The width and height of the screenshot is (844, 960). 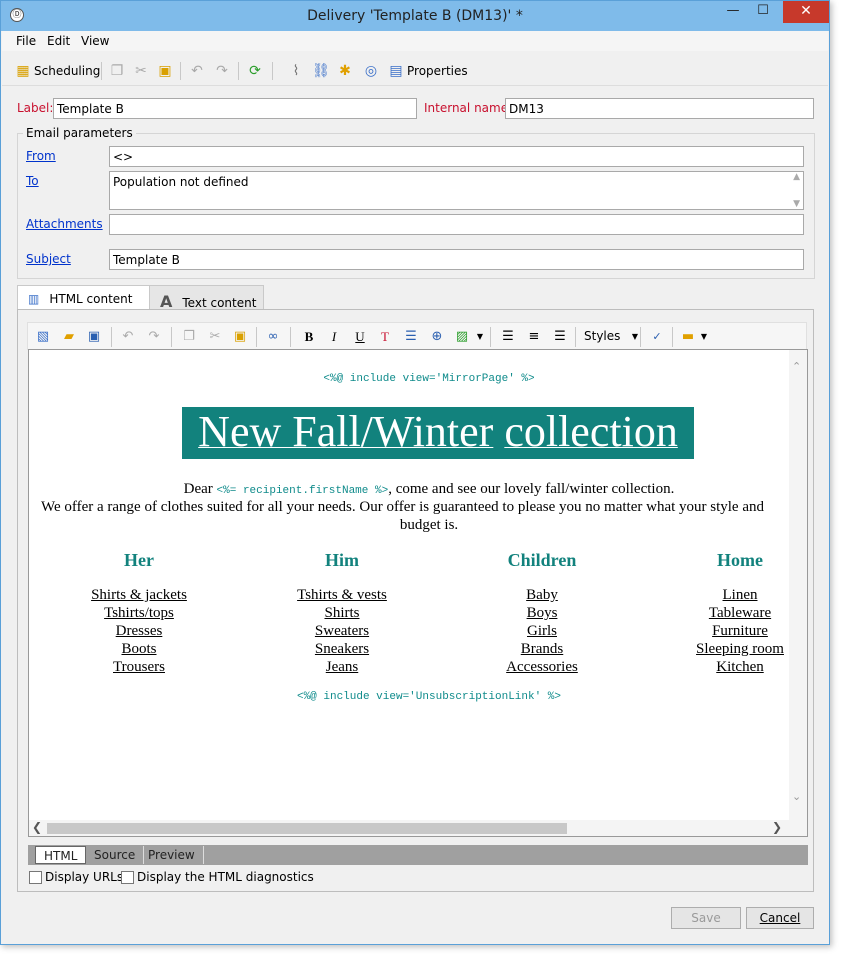 I want to click on scroll-down-icon: ▼, so click(x=796, y=204).